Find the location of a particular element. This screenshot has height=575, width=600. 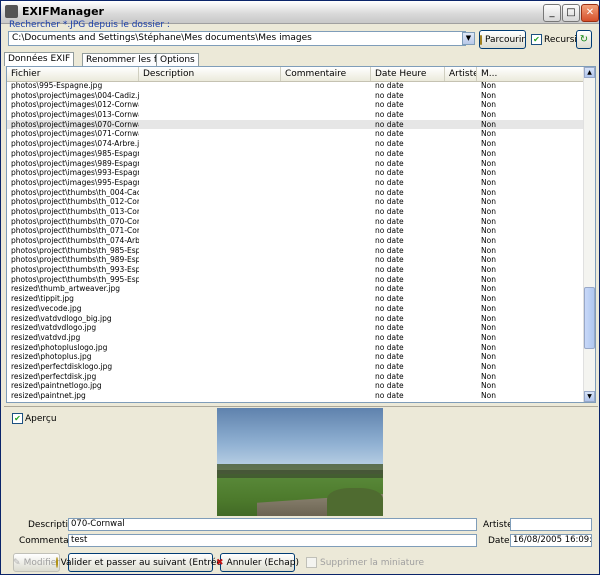

scroll-down-icon: ▼ is located at coordinates (589, 396).